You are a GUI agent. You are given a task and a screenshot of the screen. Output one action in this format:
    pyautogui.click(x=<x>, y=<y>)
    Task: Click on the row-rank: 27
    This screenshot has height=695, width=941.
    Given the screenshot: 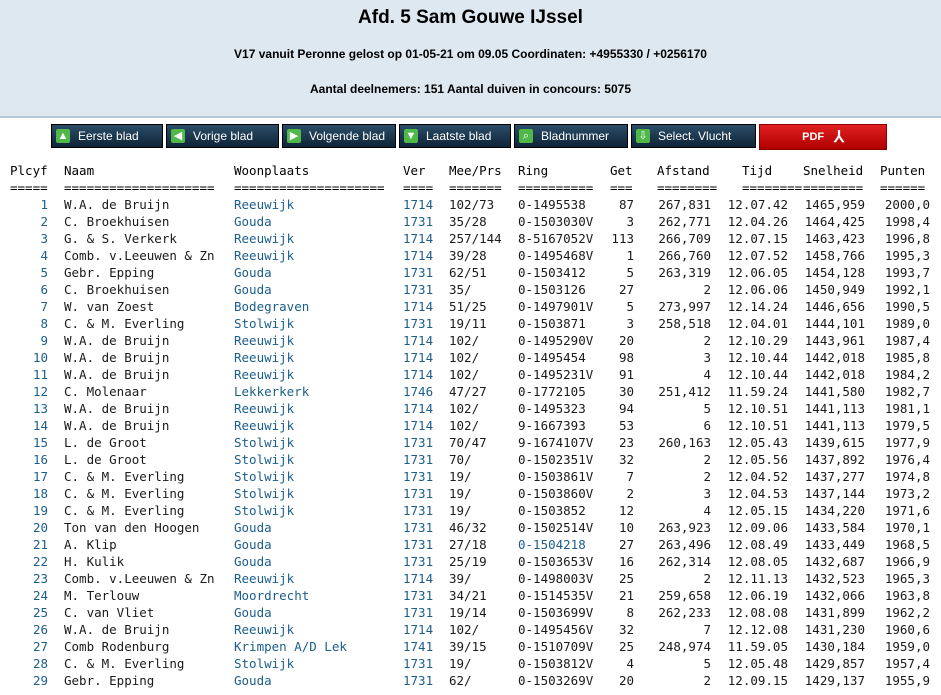 What is the action you would take?
    pyautogui.click(x=29, y=646)
    